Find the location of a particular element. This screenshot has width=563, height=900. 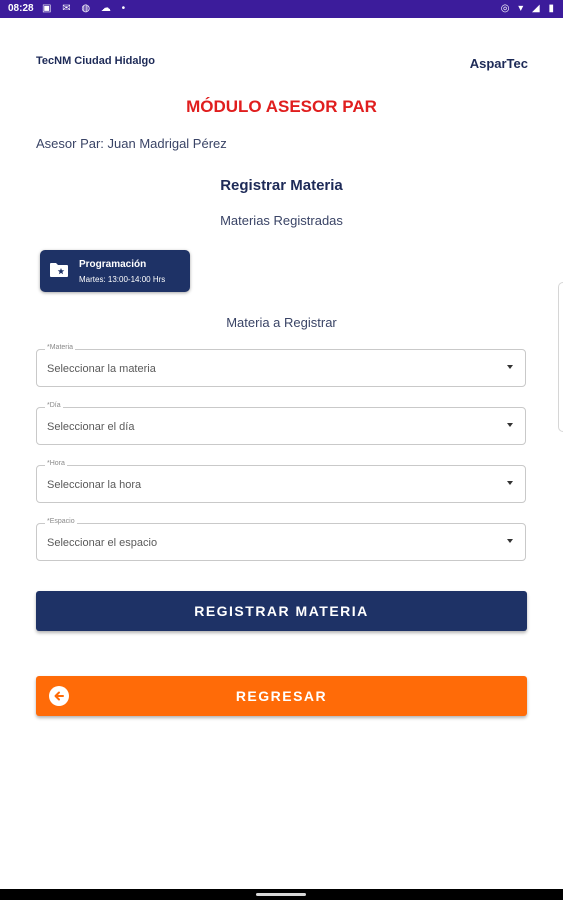

status-bar: 08:28 ▣ ✉ ◍ ☁ • ◎ ▾ ◢ ▮ is located at coordinates (281, 9).